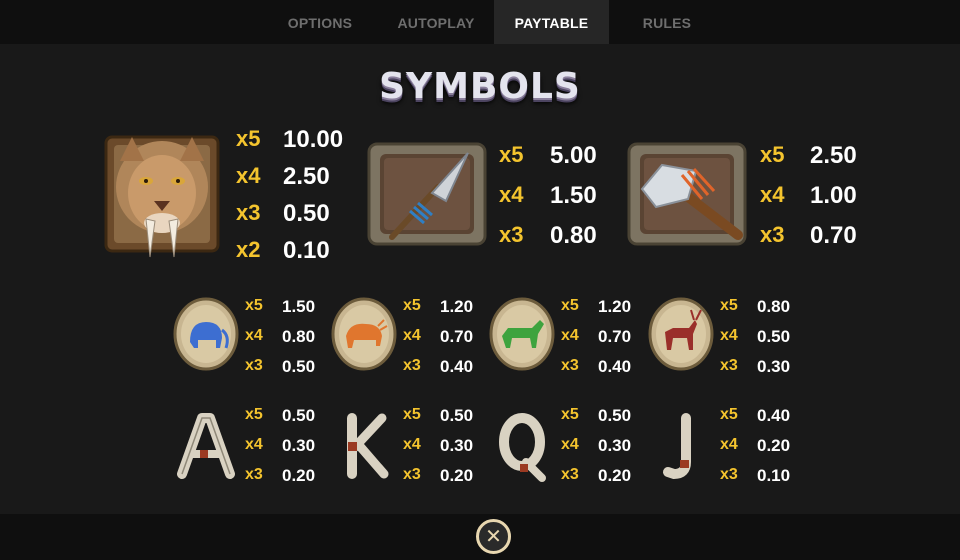  I want to click on paytable-spear: x5 5.00 x4 1.50 x3 0.80, so click(554, 197).